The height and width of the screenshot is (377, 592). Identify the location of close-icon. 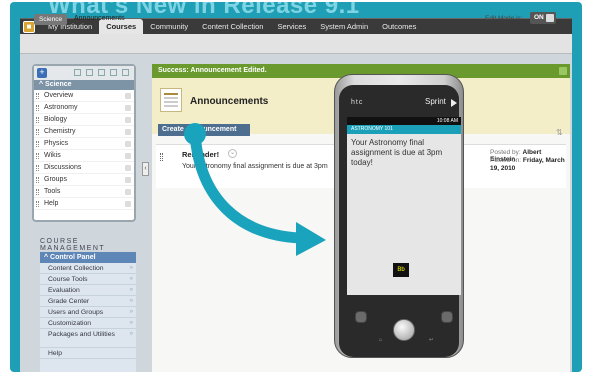
(563, 71).